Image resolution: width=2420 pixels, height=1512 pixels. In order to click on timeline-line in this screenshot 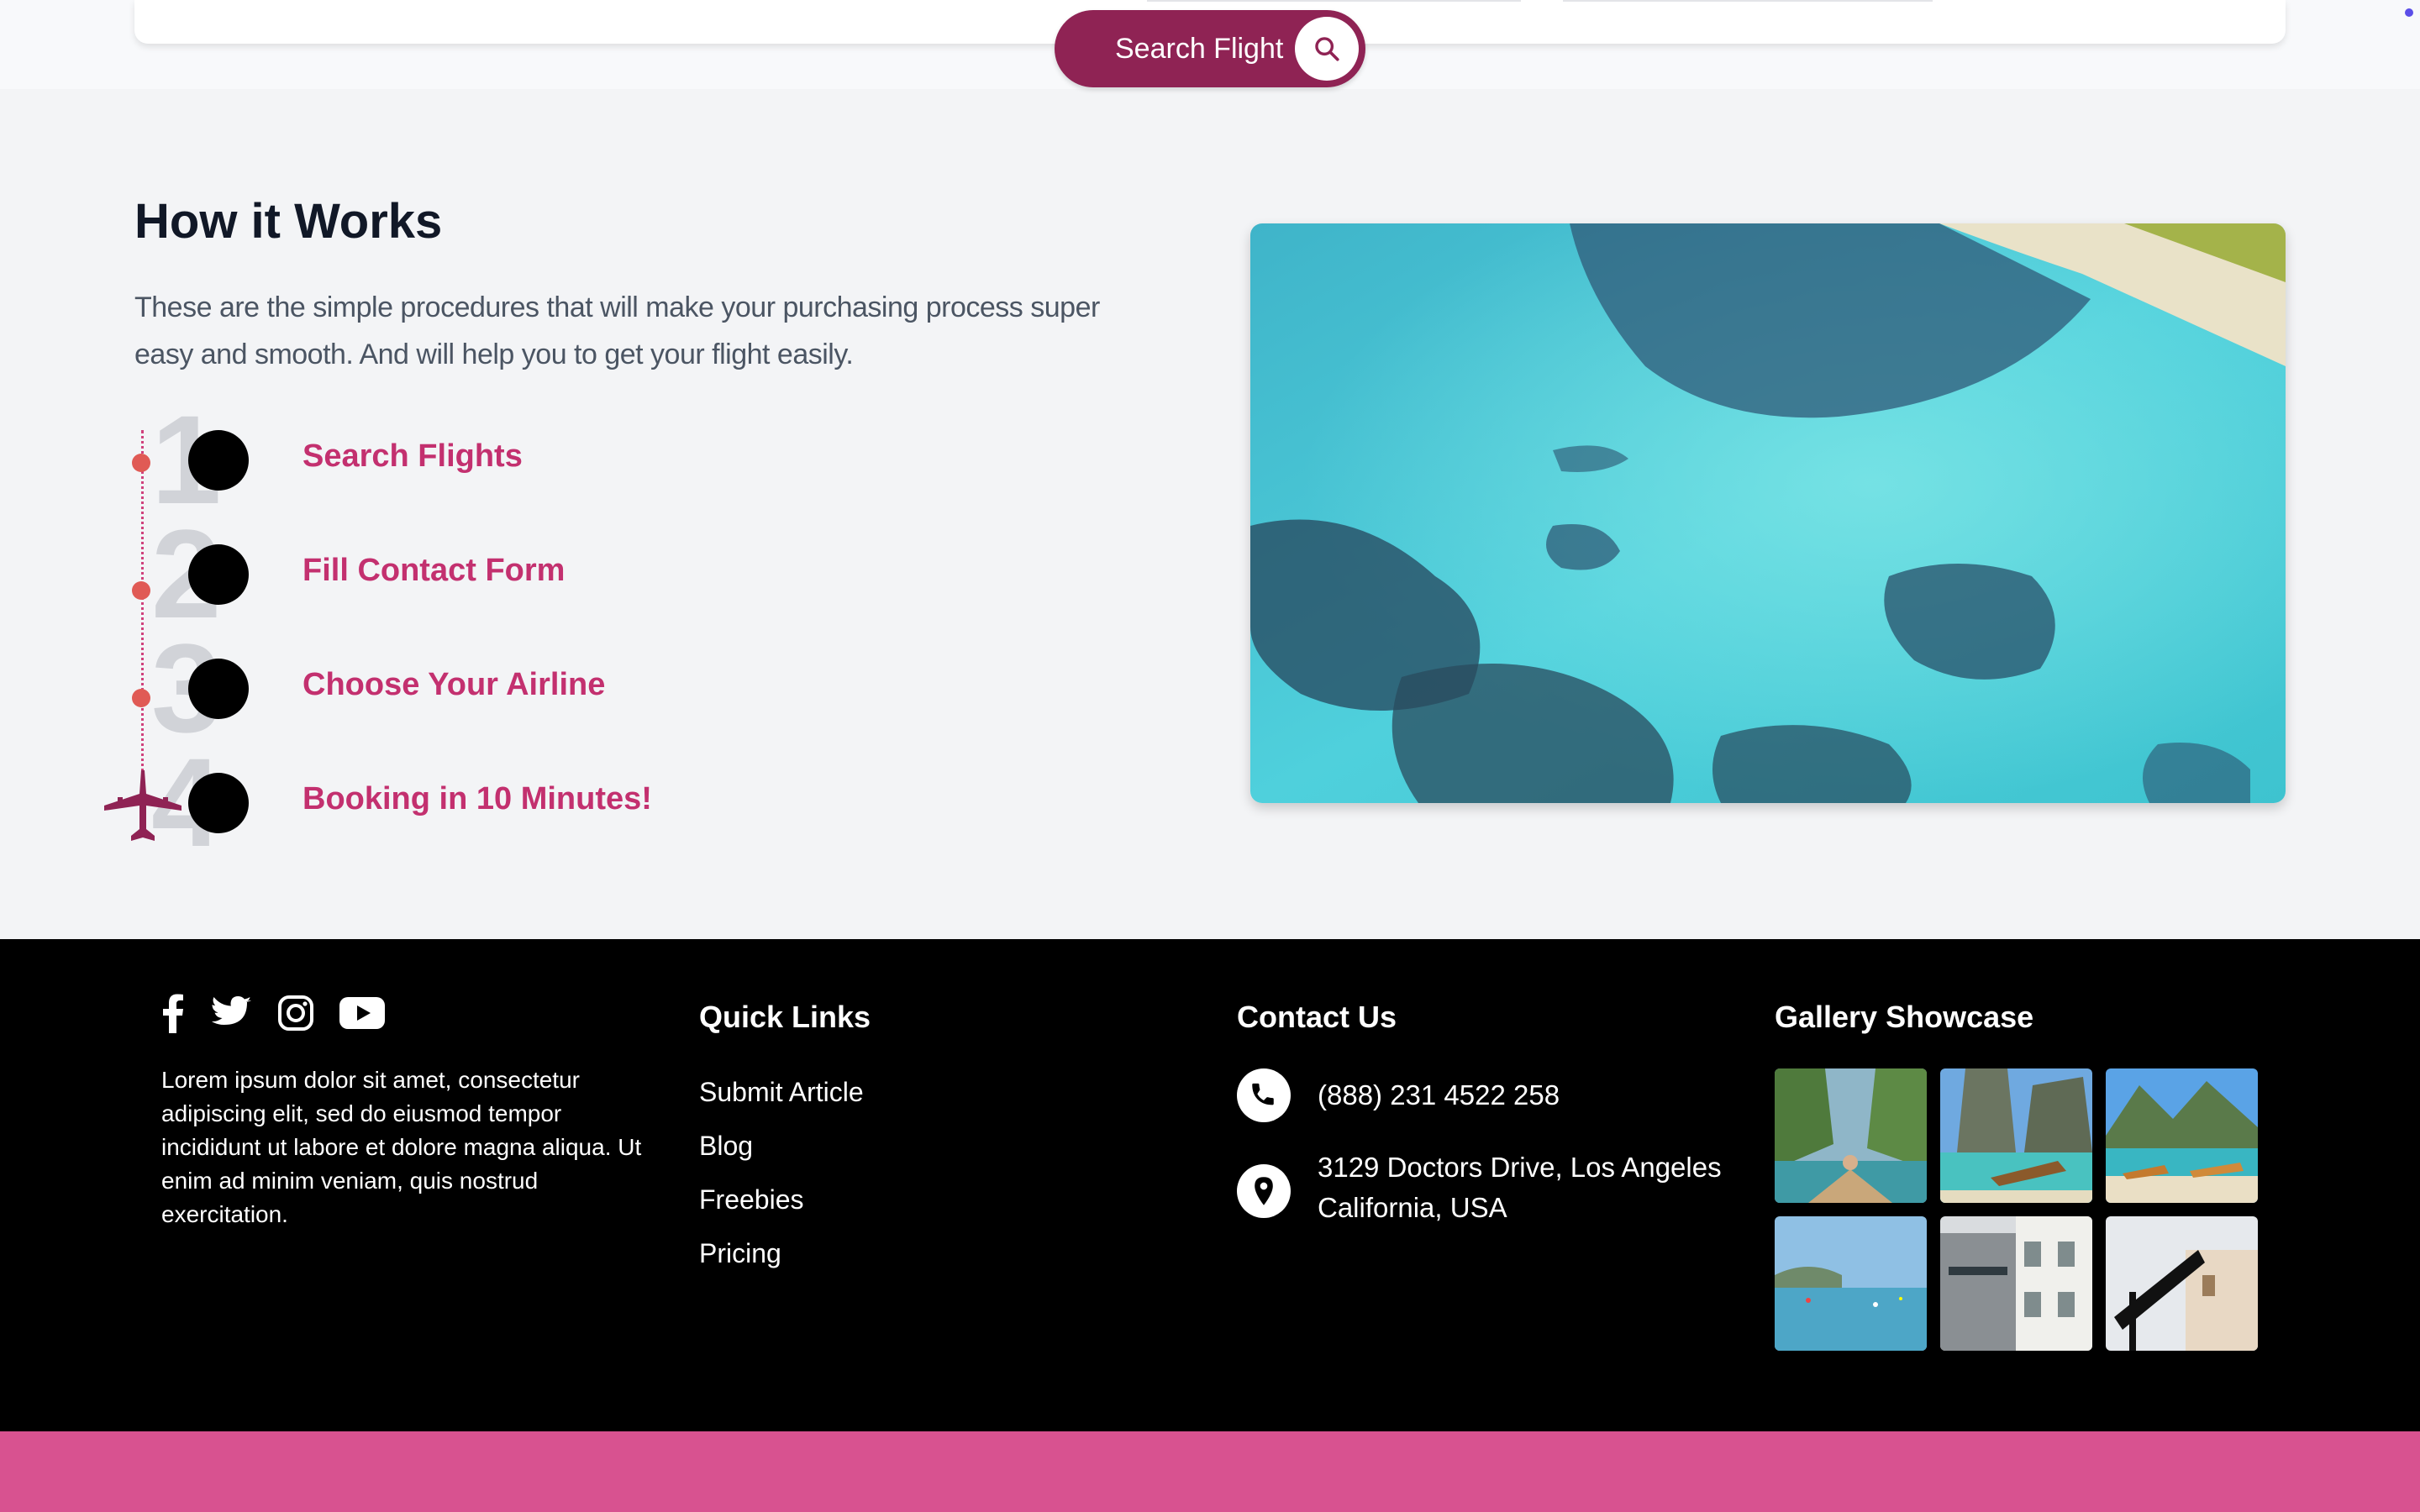, I will do `click(142, 606)`.